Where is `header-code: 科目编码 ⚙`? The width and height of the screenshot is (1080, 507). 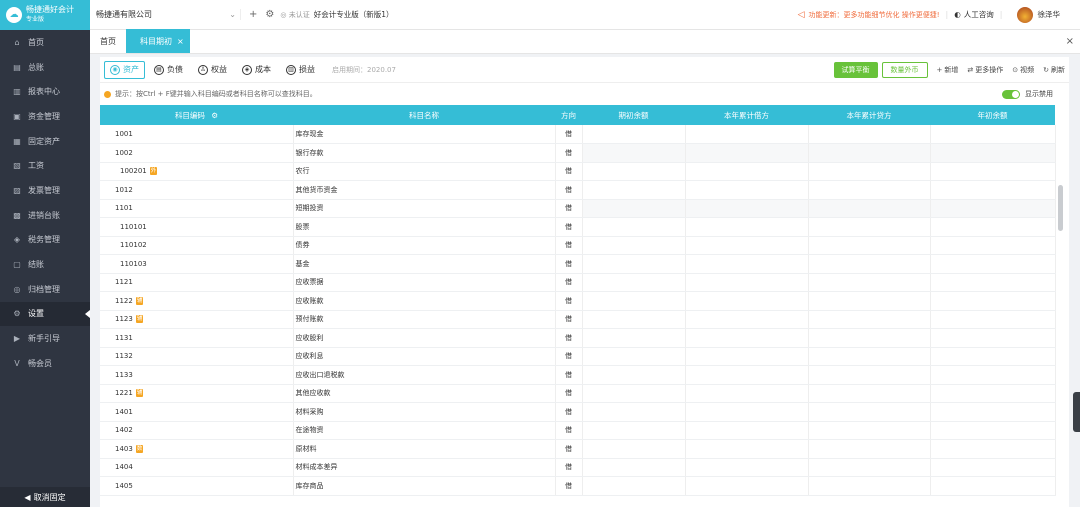
header-code: 科目编码 ⚙ is located at coordinates (196, 115).